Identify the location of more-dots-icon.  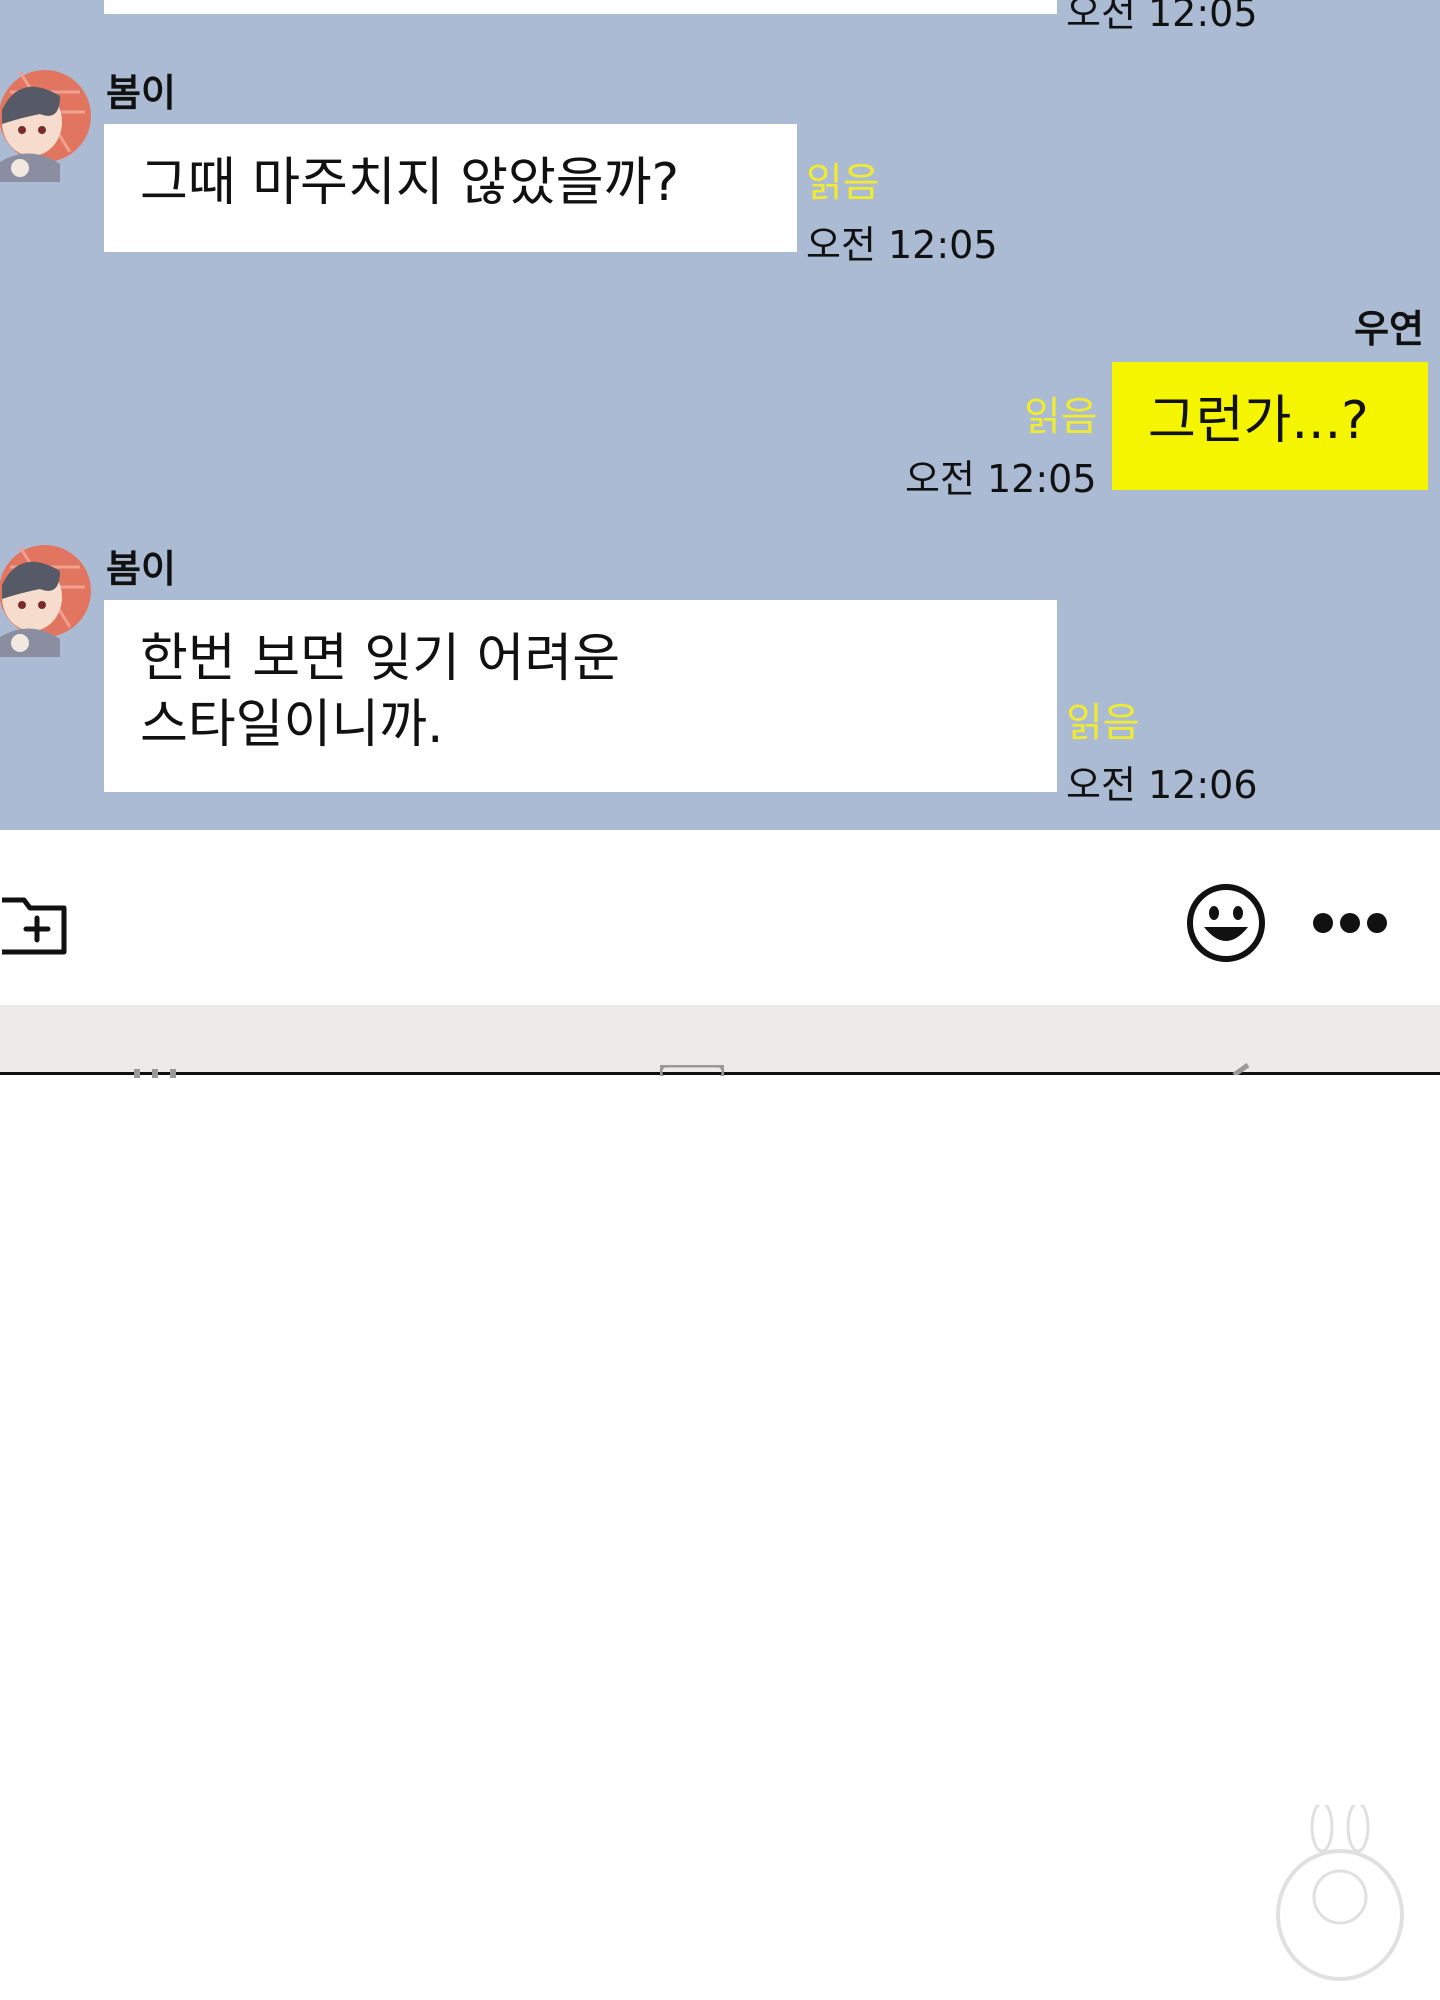
(1350, 923).